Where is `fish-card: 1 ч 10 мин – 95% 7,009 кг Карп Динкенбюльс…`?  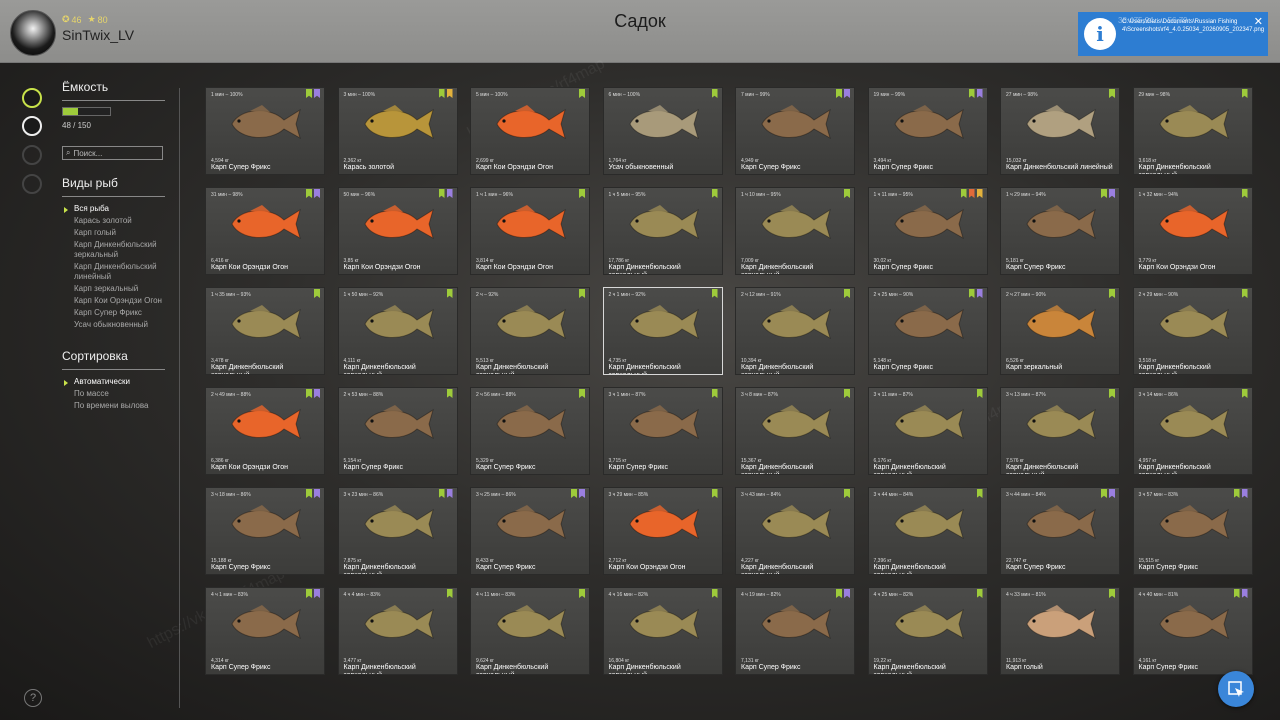
fish-card: 1 ч 10 мин – 95% 7,009 кг Карп Динкенбюльс… is located at coordinates (795, 231).